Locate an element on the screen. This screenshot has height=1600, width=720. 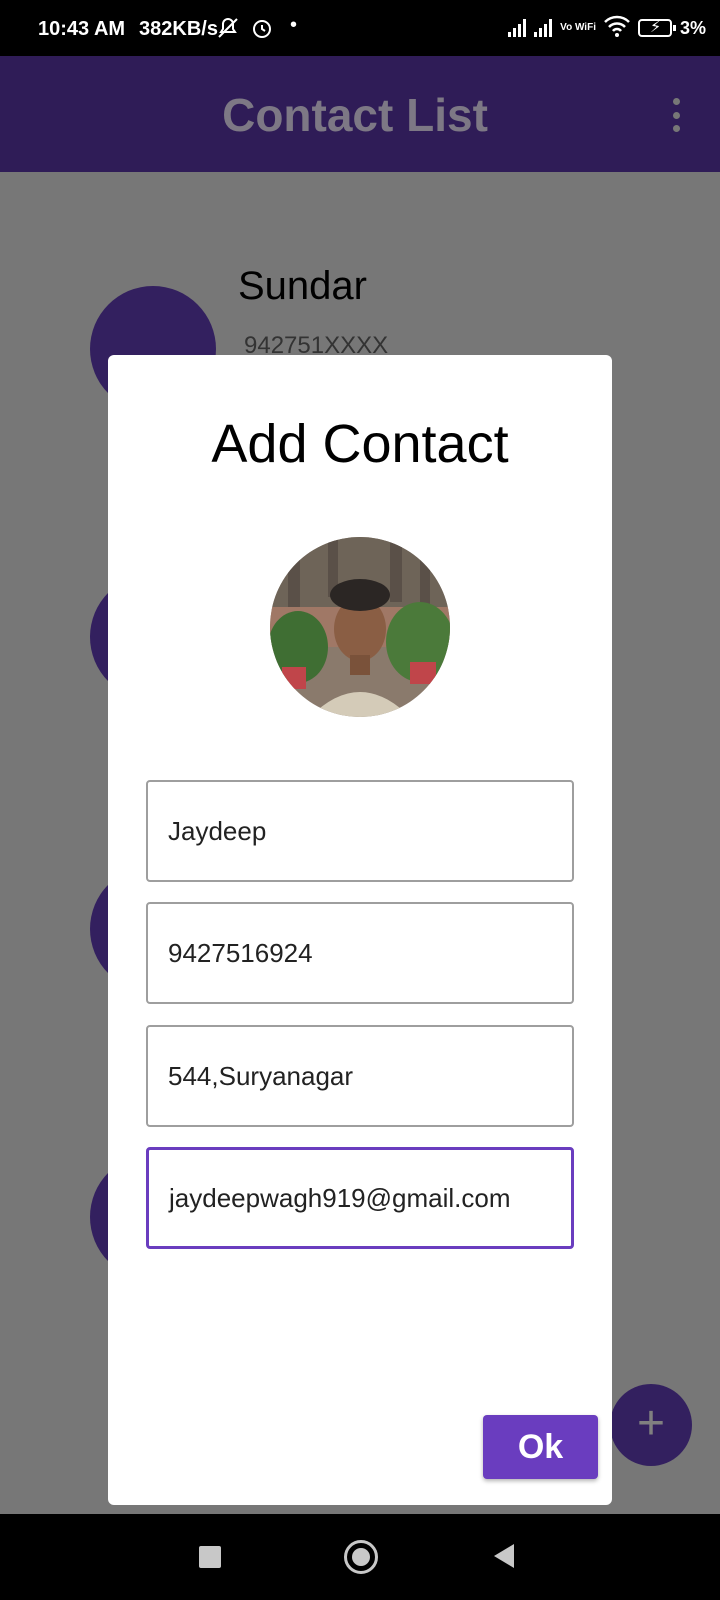
battery-percent: 3% is located at coordinates (692, 27).